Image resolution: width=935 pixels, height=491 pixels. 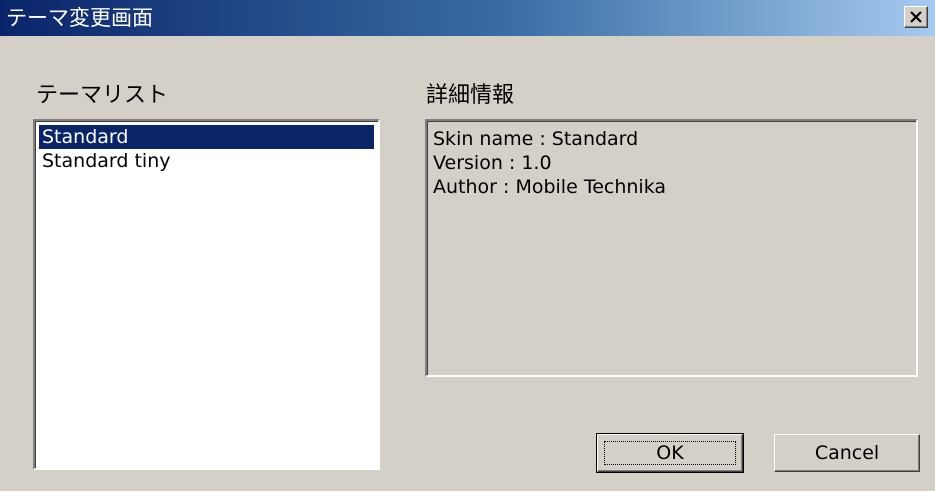 What do you see at coordinates (206, 161) in the screenshot?
I see `list-item-standard-tiny: Standard tiny` at bounding box center [206, 161].